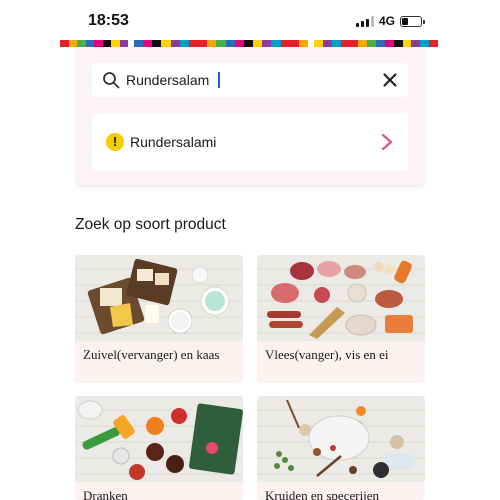  Describe the element at coordinates (250, 142) in the screenshot. I see `search-suggestion: ! Rundersalami` at that location.